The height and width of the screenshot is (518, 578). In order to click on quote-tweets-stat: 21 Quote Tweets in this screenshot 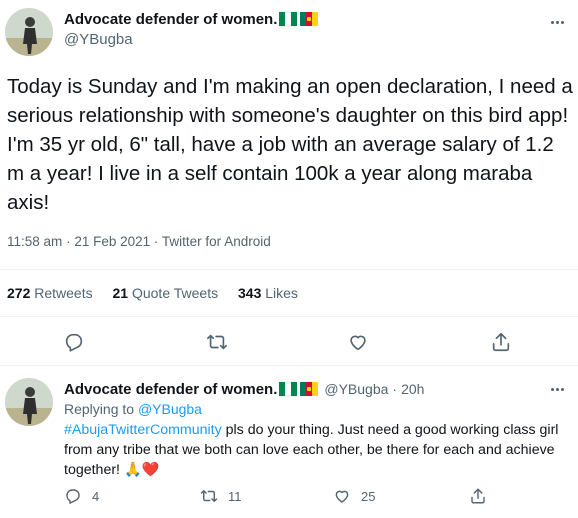, I will do `click(168, 293)`.